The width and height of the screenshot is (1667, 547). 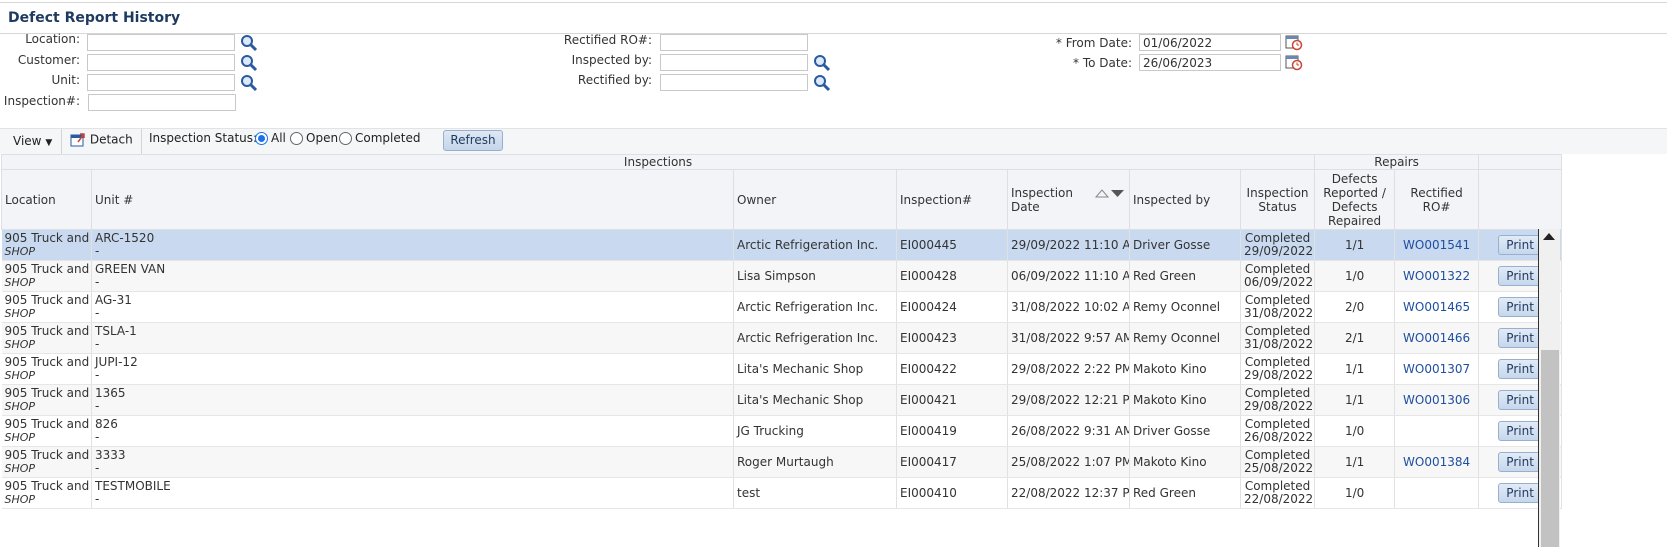 I want to click on col-header-inspection: Inspection#, so click(x=952, y=199).